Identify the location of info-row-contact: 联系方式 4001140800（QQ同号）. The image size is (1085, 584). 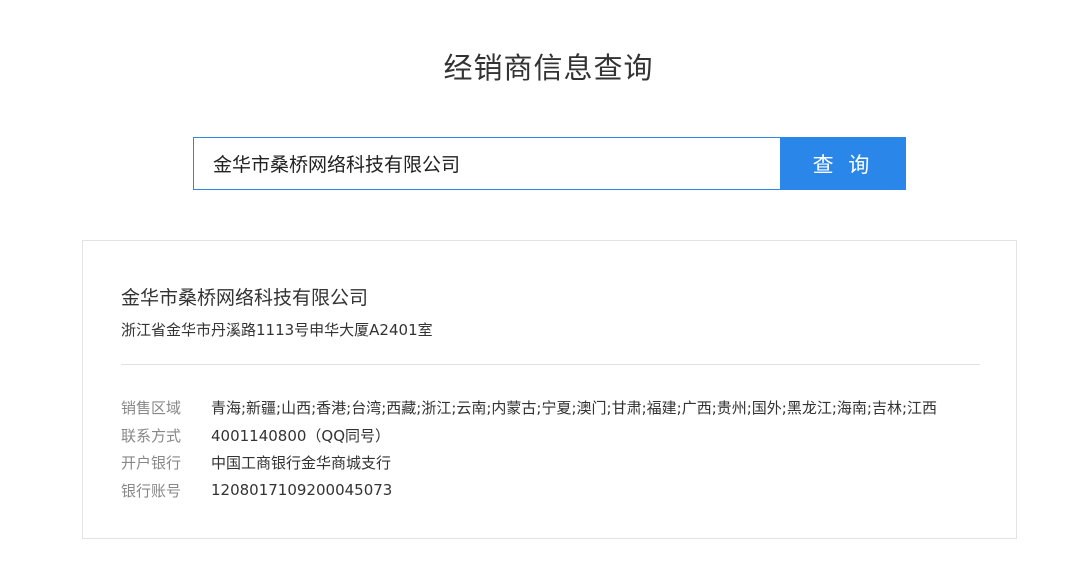
(561, 436).